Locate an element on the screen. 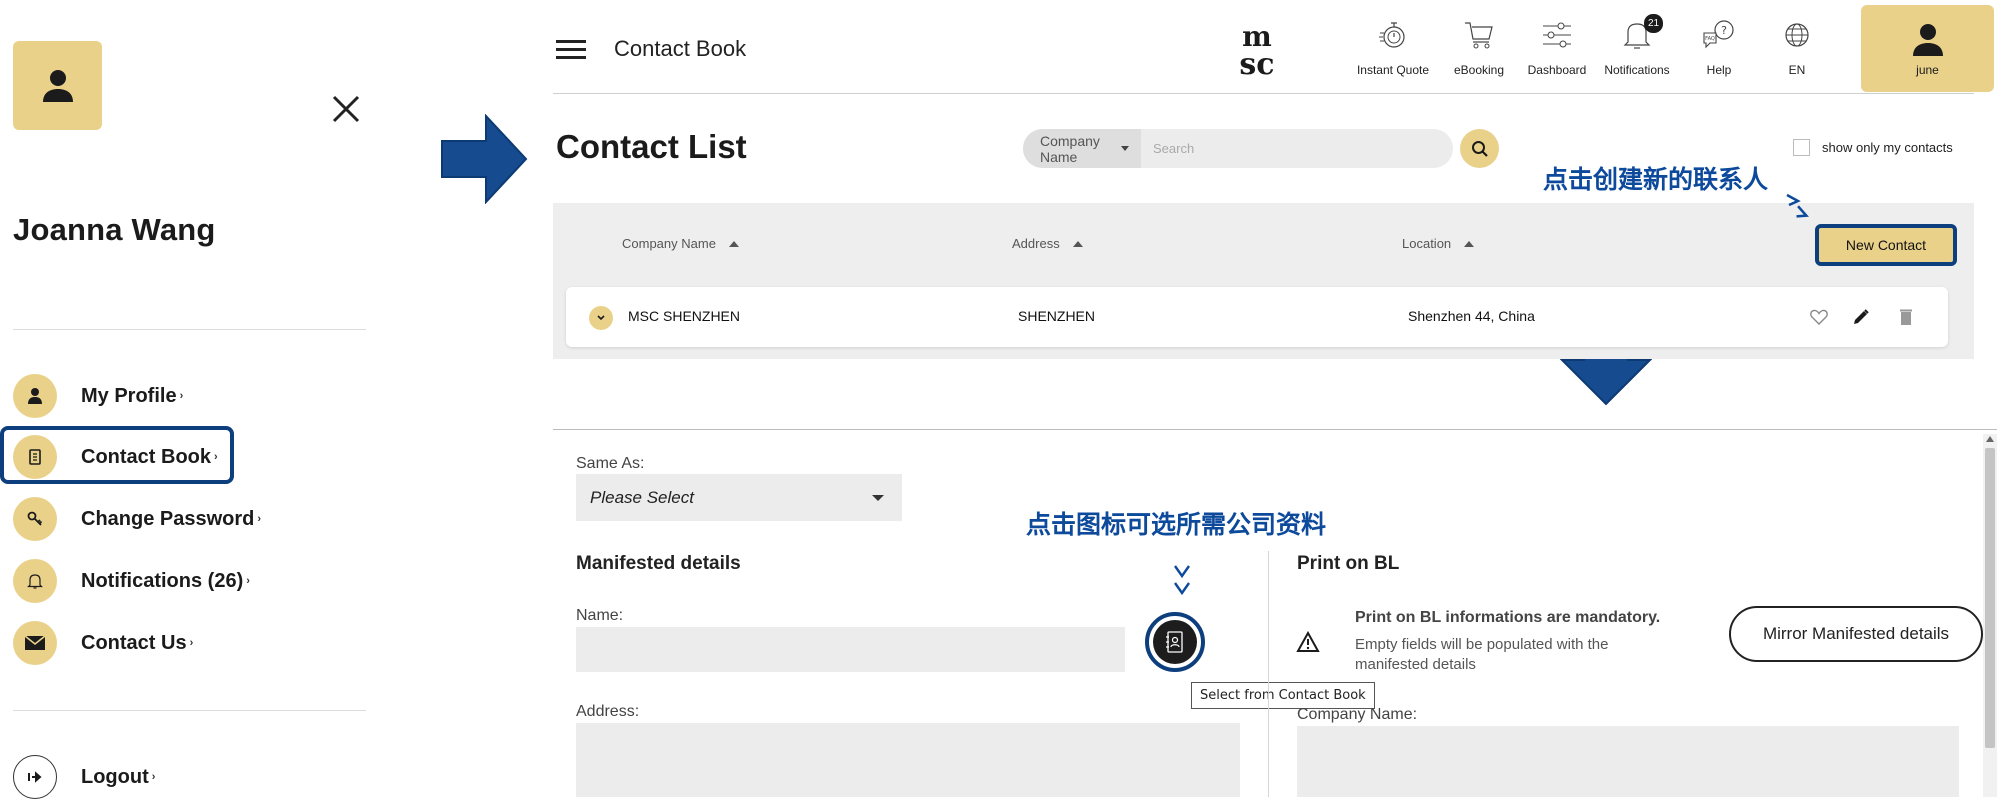 The height and width of the screenshot is (800, 1997). user-account-button: june is located at coordinates (1927, 48).